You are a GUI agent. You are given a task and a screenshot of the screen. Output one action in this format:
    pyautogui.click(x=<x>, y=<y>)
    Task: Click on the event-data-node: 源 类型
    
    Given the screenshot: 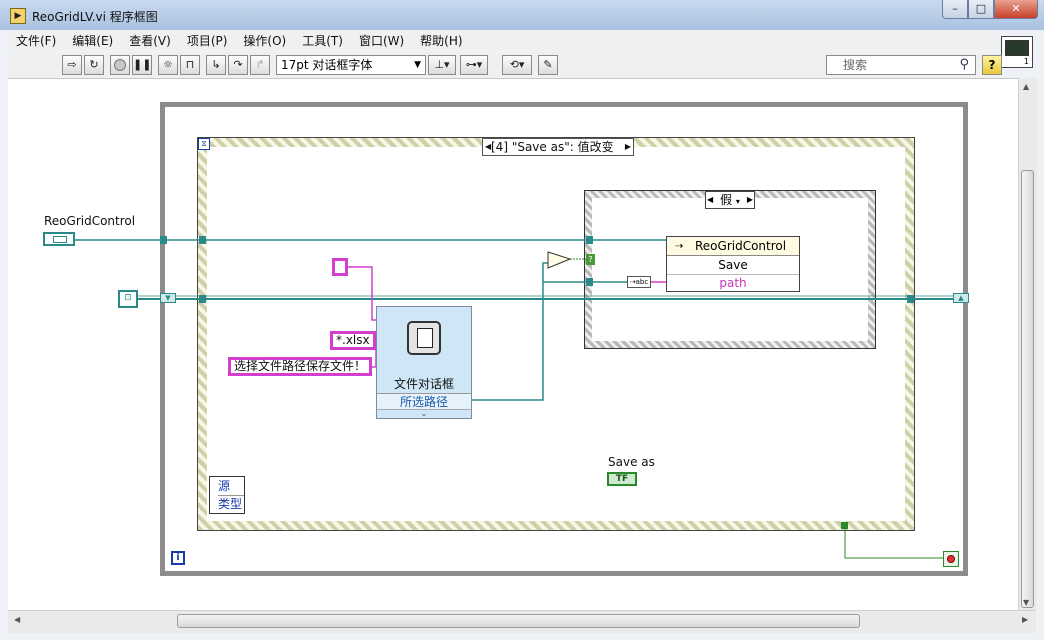 What is the action you would take?
    pyautogui.click(x=227, y=495)
    